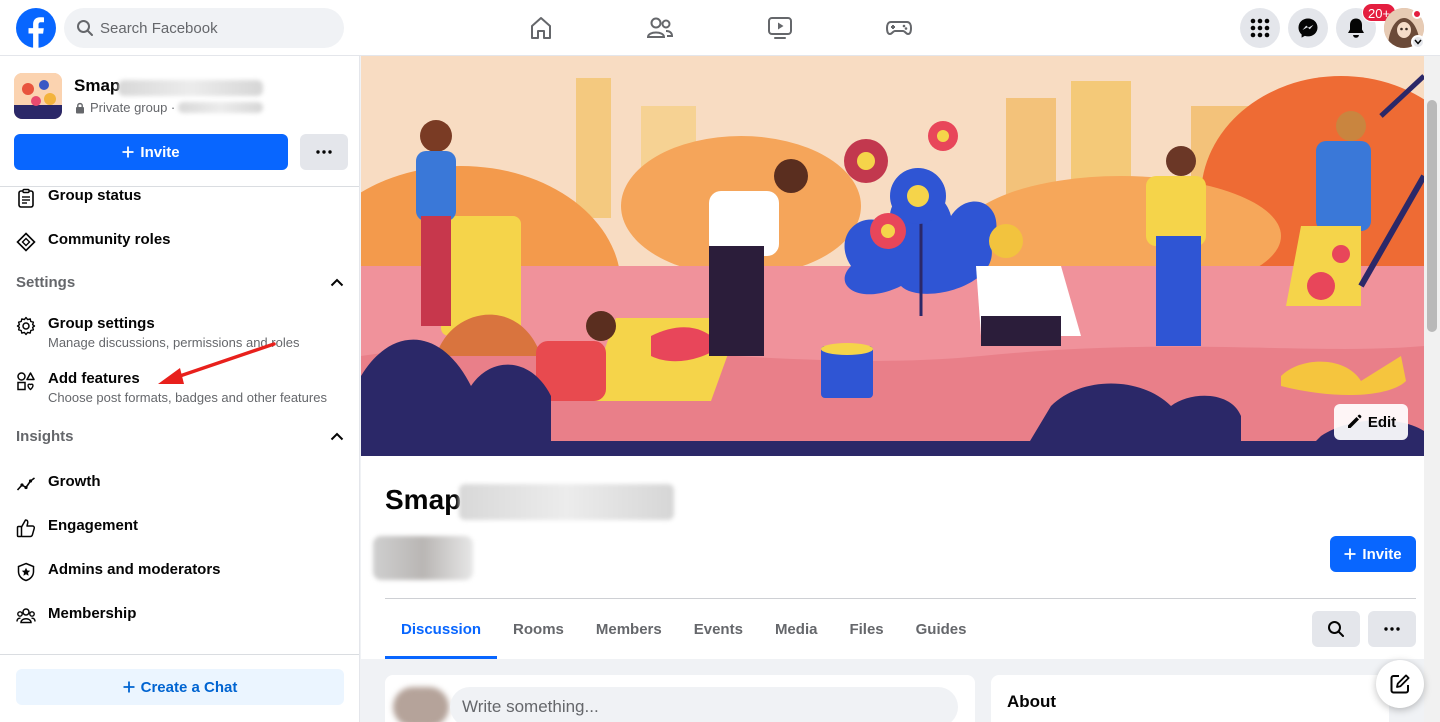 This screenshot has height=722, width=1440. What do you see at coordinates (180, 282) in the screenshot?
I see `settings-section-header: Settings` at bounding box center [180, 282].